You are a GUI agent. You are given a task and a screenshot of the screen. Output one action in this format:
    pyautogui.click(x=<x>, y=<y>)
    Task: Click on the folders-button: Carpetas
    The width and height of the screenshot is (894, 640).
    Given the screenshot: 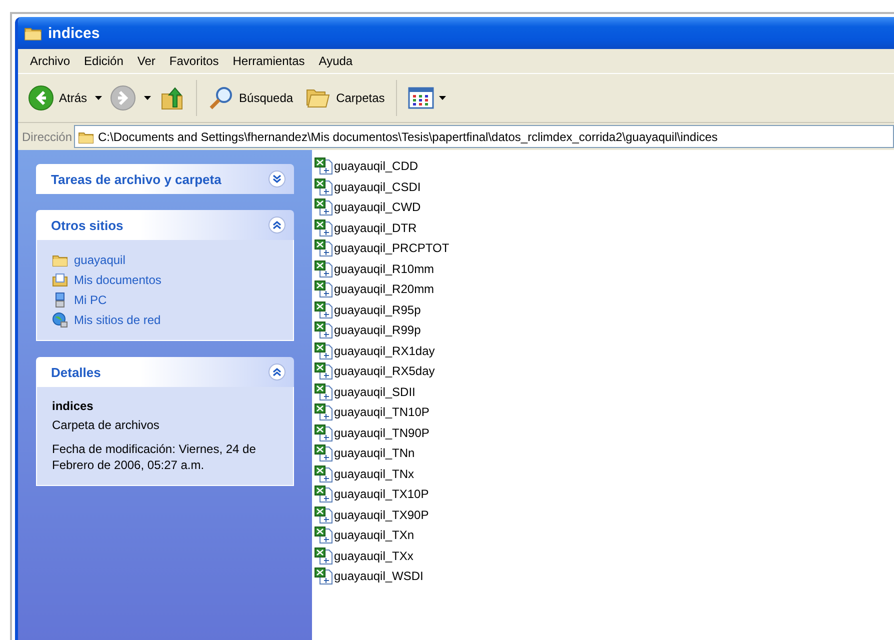 What is the action you would take?
    pyautogui.click(x=345, y=98)
    